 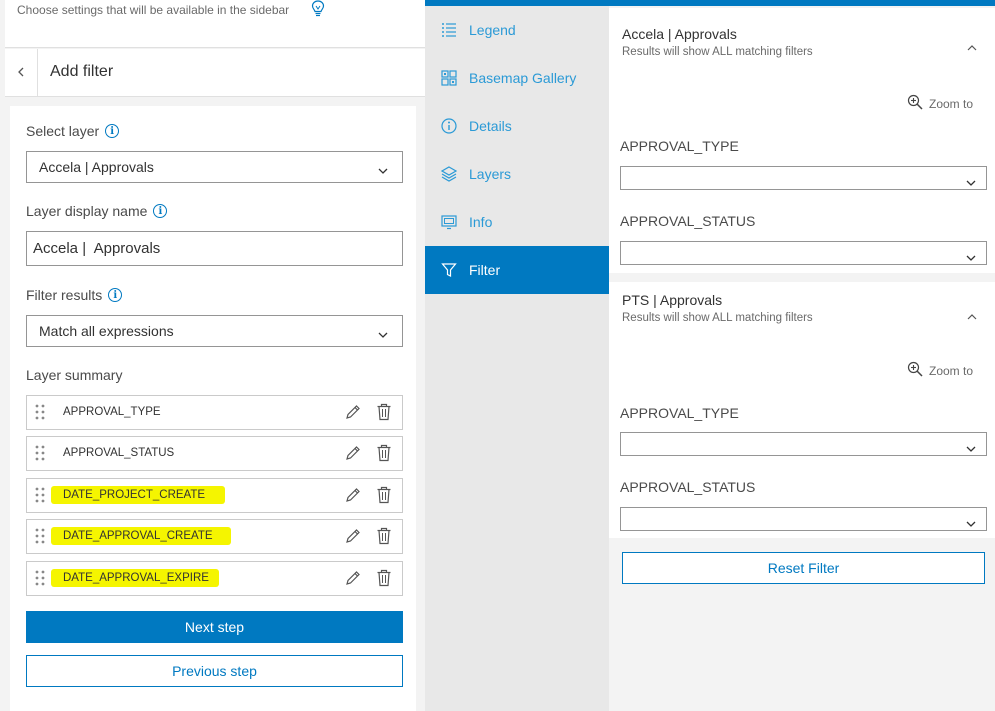 What do you see at coordinates (134, 495) in the screenshot?
I see `expression-label: DATE_PROJECT_CREATE` at bounding box center [134, 495].